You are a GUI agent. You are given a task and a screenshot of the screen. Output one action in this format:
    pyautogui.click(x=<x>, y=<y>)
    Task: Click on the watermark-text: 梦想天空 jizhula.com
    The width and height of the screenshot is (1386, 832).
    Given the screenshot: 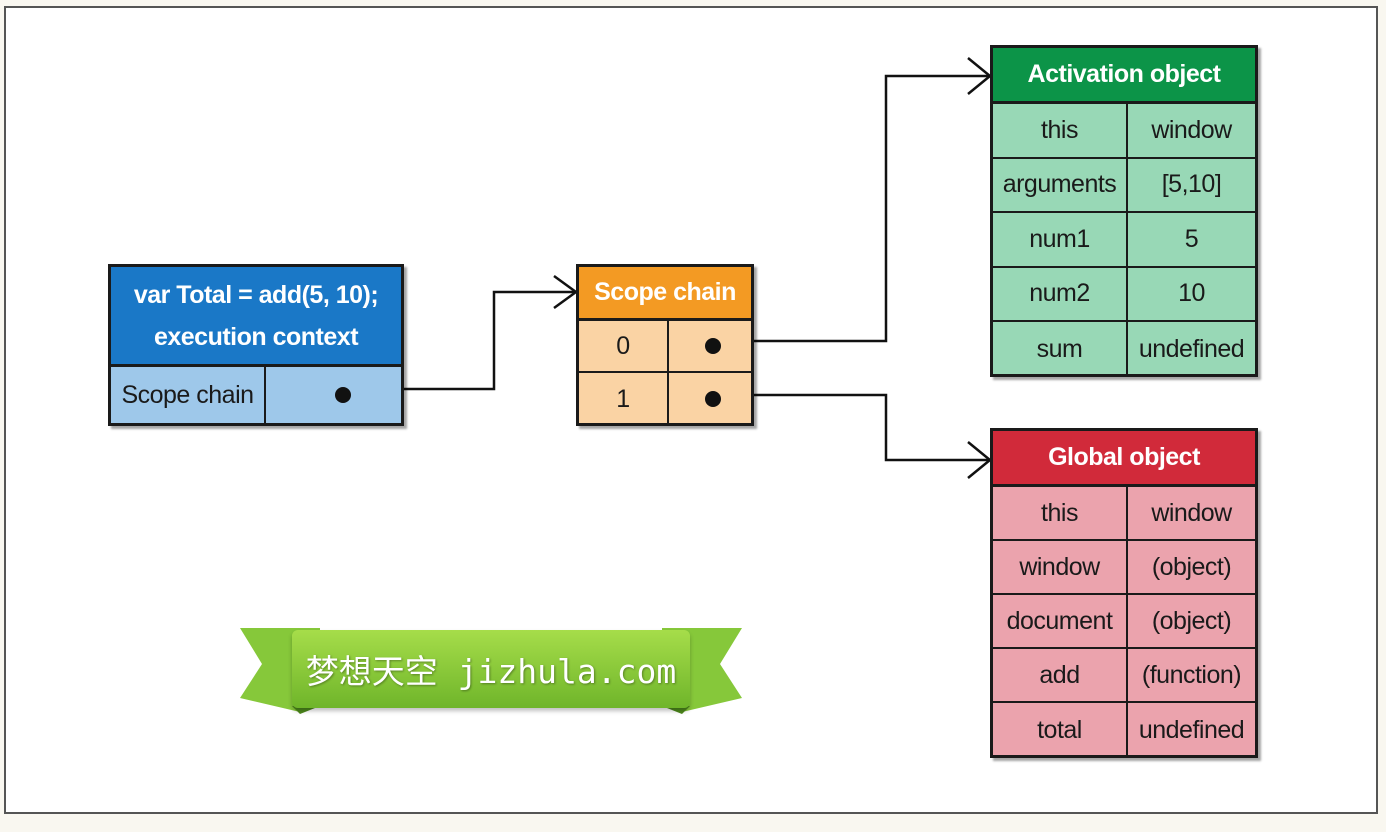 What is the action you would take?
    pyautogui.click(x=491, y=671)
    